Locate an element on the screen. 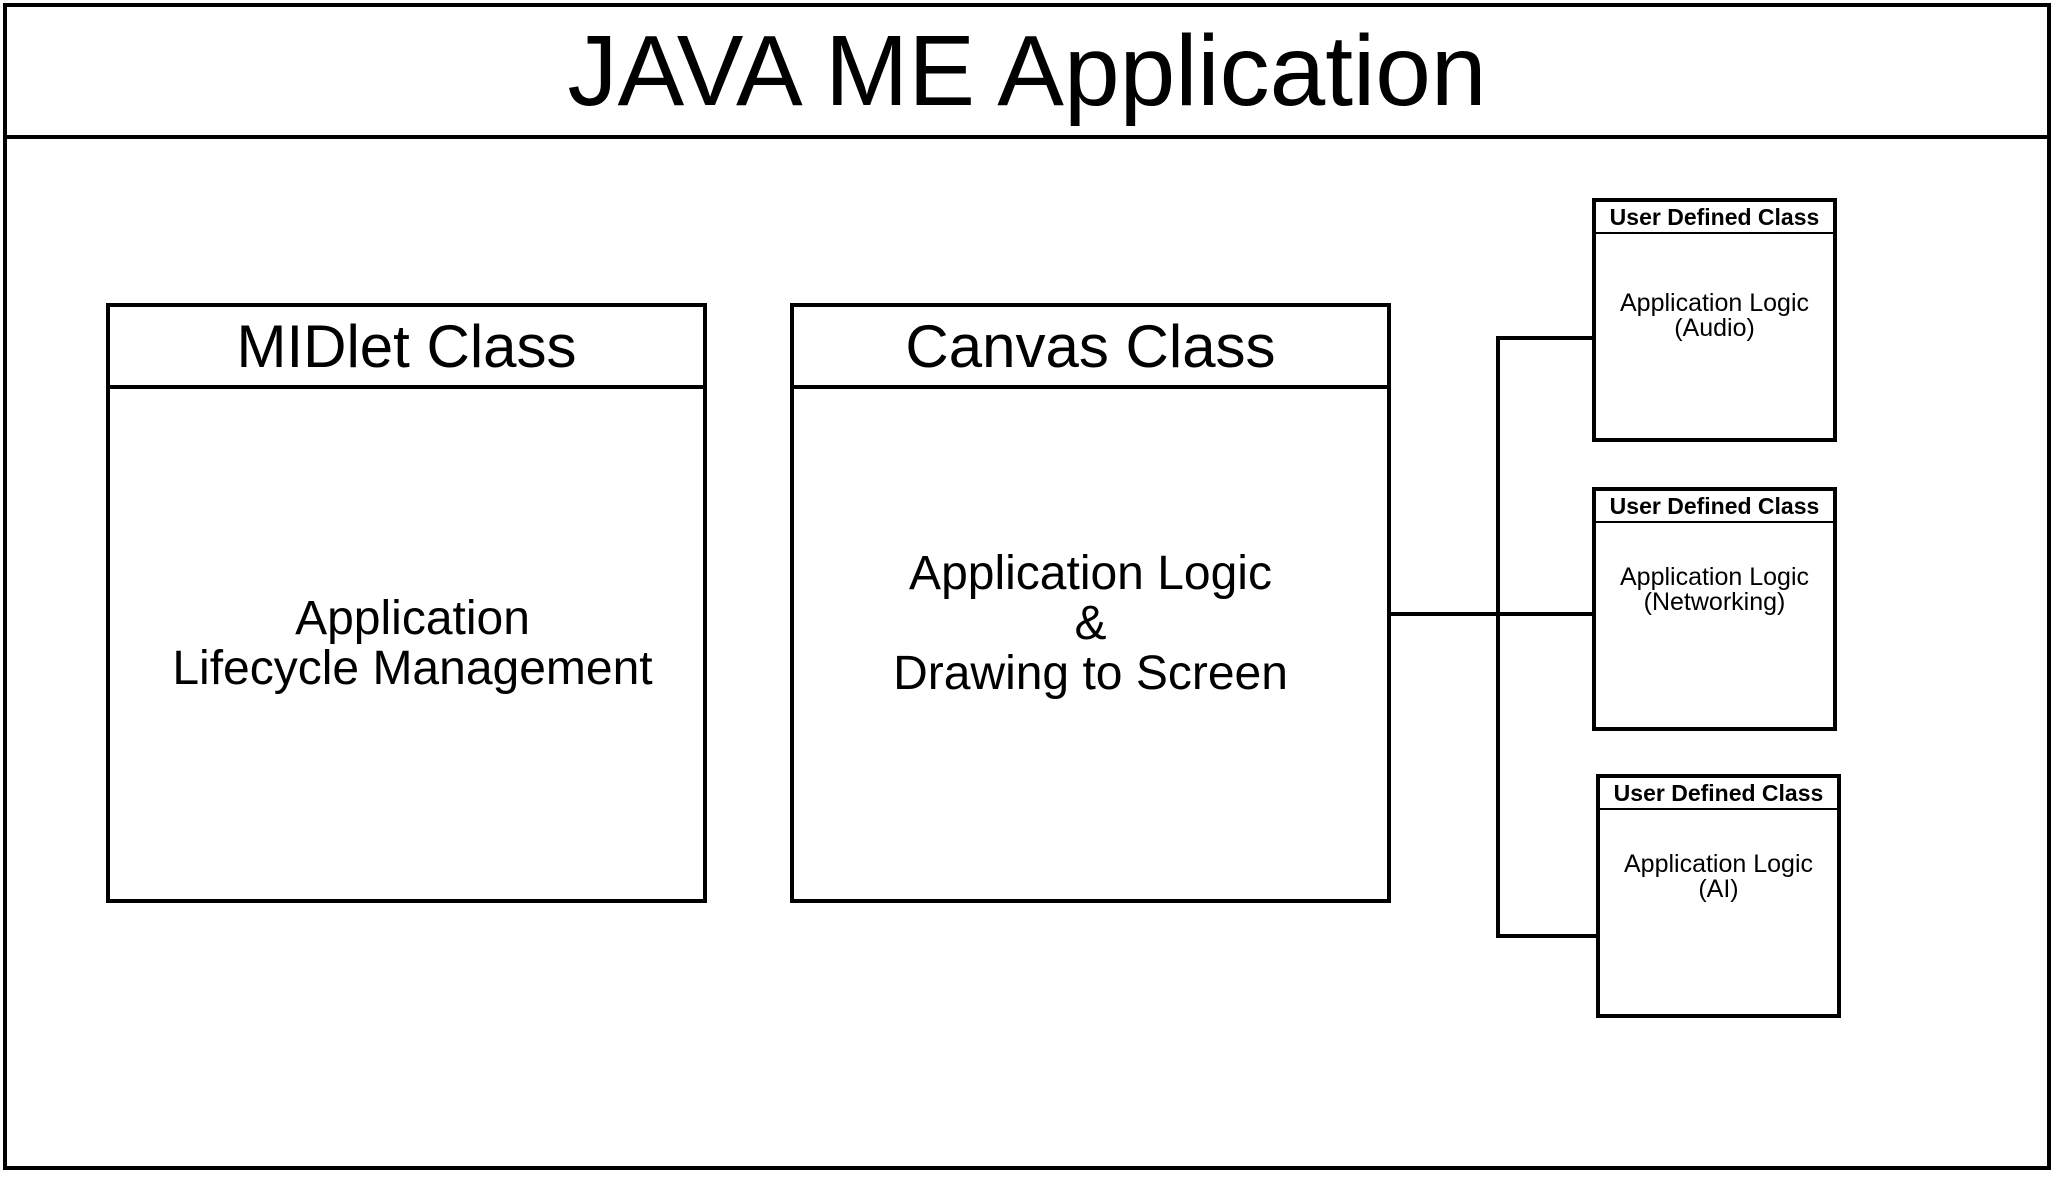 This screenshot has height=1179, width=2058. connector-bus-vertical is located at coordinates (1498, 637).